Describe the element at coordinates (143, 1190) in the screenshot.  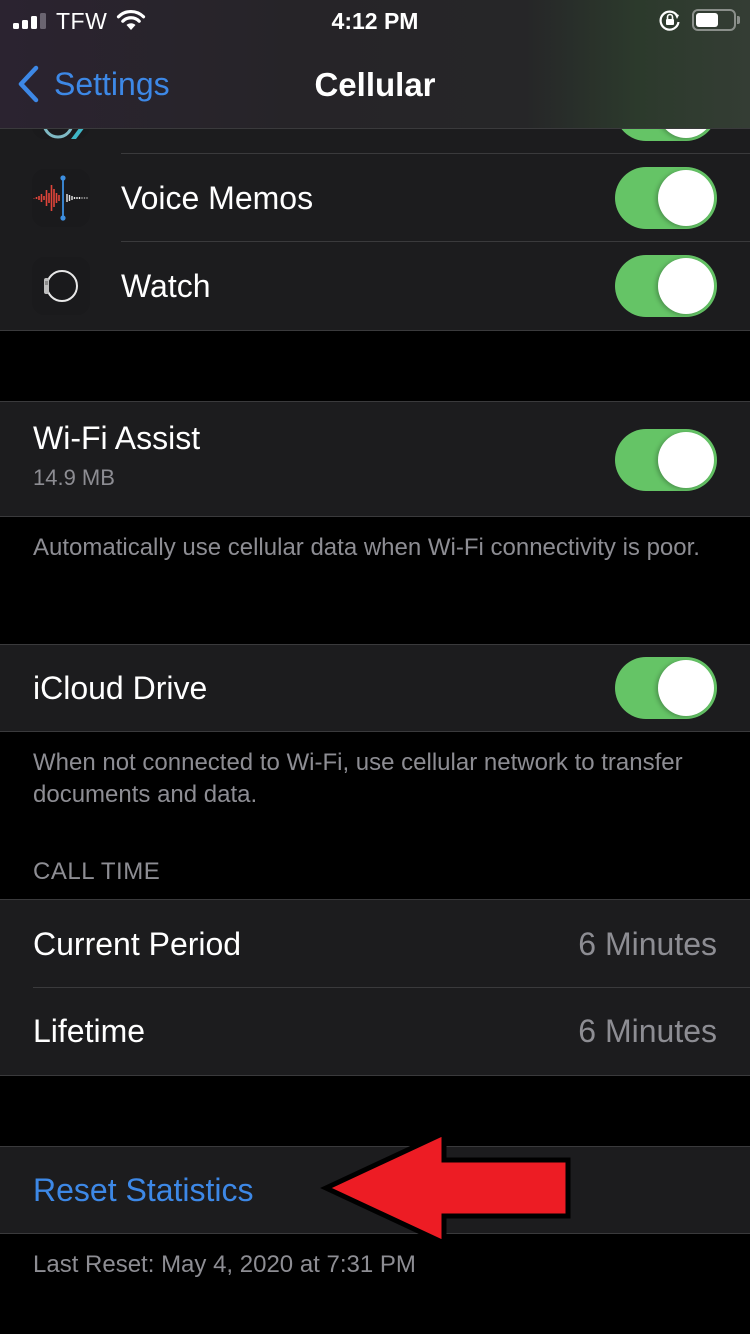
I see `reset-statistics-button: Reset Statistics` at that location.